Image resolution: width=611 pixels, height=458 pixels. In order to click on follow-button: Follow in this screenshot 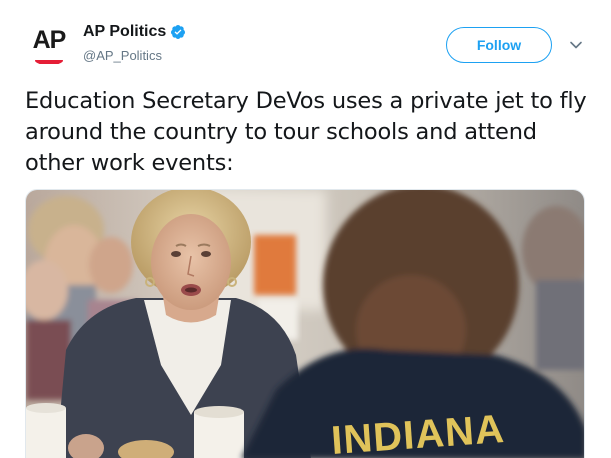, I will do `click(499, 45)`.